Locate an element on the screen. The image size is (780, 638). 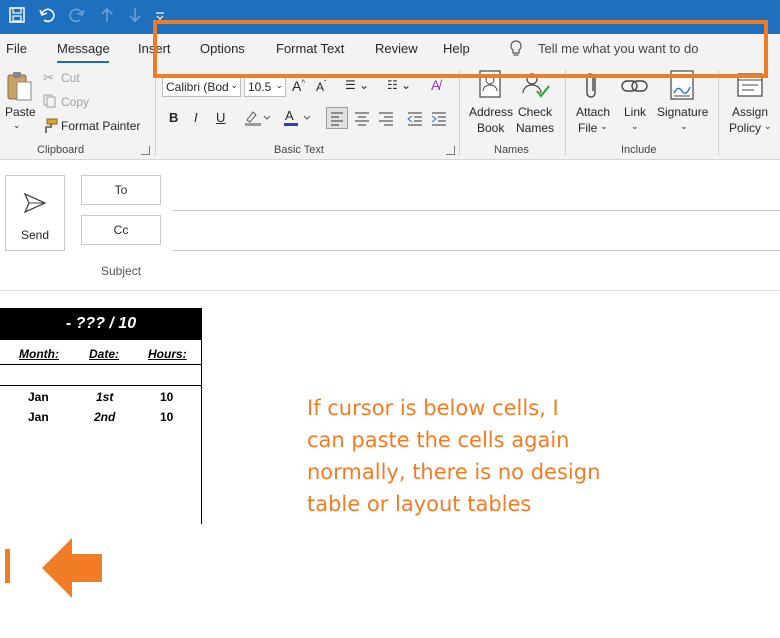
send-label: Send is located at coordinates (35, 235).